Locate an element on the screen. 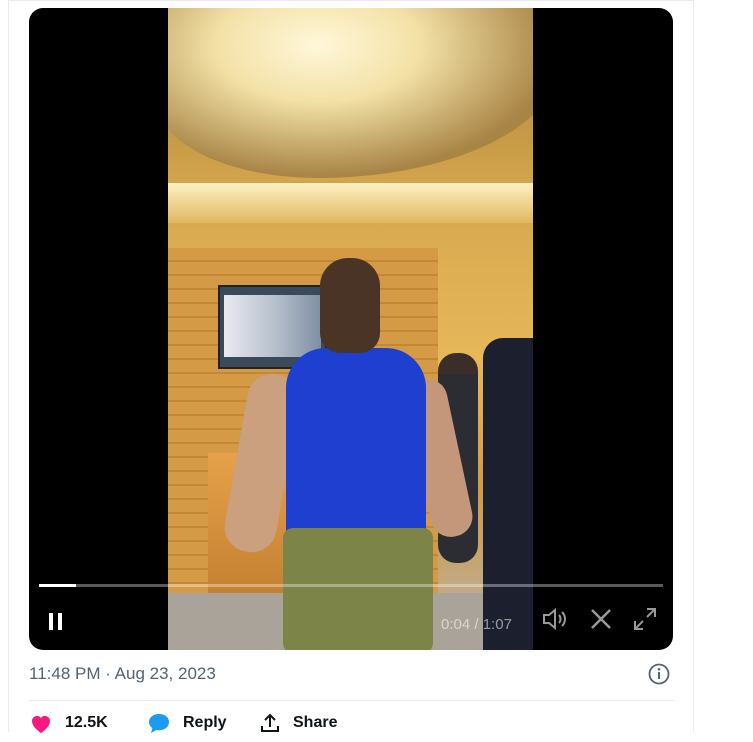 This screenshot has height=742, width=753. reply-bubble-icon is located at coordinates (159, 723).